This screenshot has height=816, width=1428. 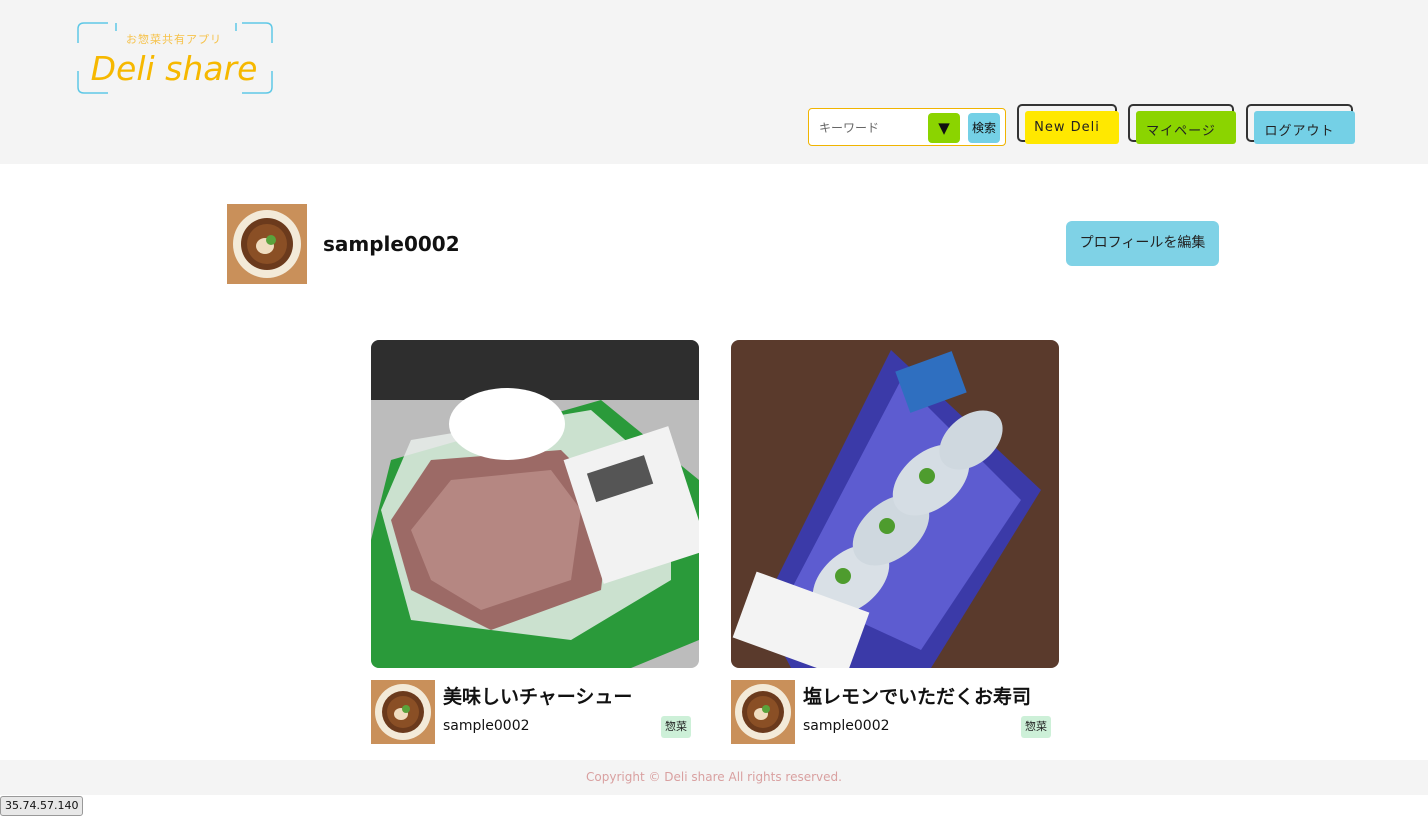 I want to click on search-form: ▼ 検索, so click(x=907, y=127).